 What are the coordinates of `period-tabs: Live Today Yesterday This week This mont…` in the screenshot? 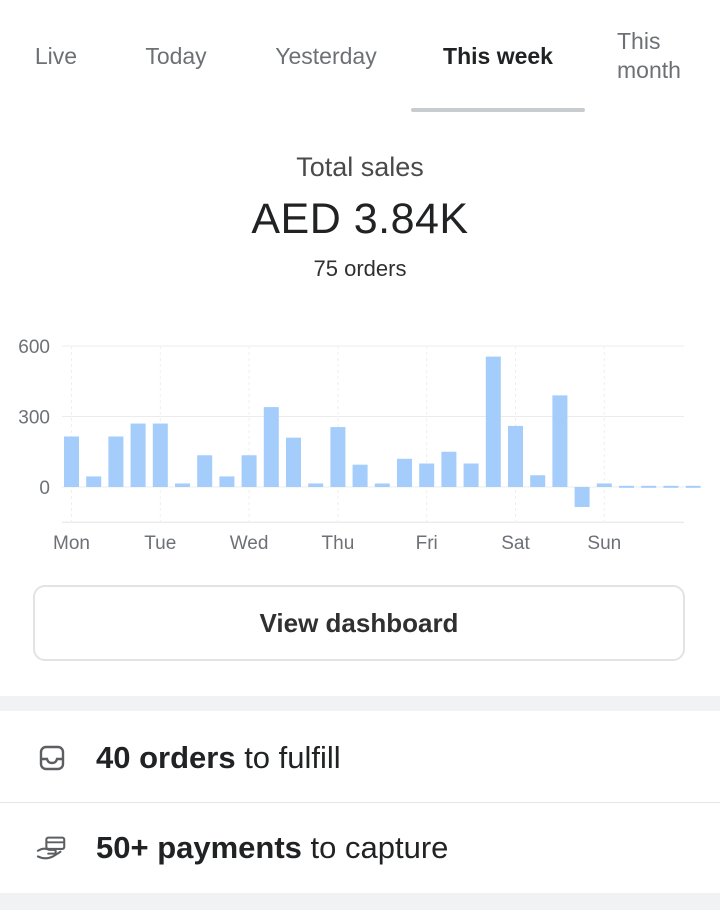 It's located at (360, 56).